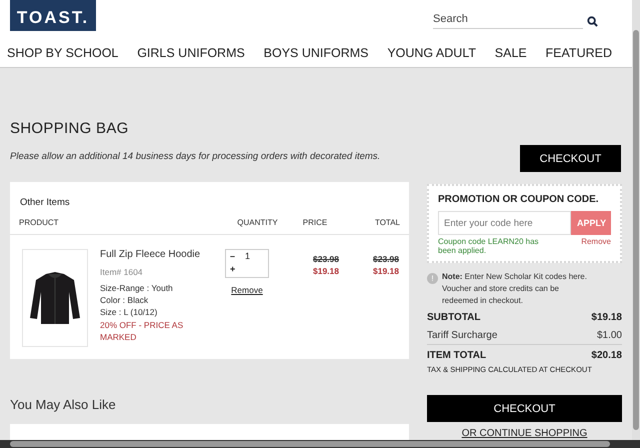 This screenshot has width=640, height=448. What do you see at coordinates (129, 312) in the screenshot?
I see `product-detail: Size : L (10/12)` at bounding box center [129, 312].